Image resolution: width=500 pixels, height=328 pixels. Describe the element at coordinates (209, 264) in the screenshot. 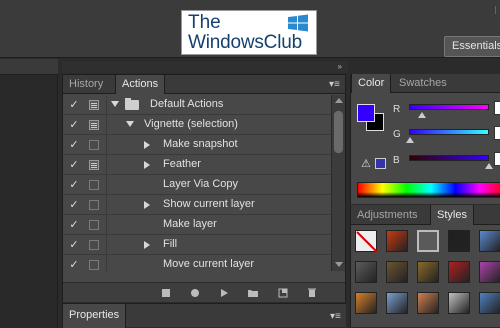

I see `step-label: Move current layer` at that location.